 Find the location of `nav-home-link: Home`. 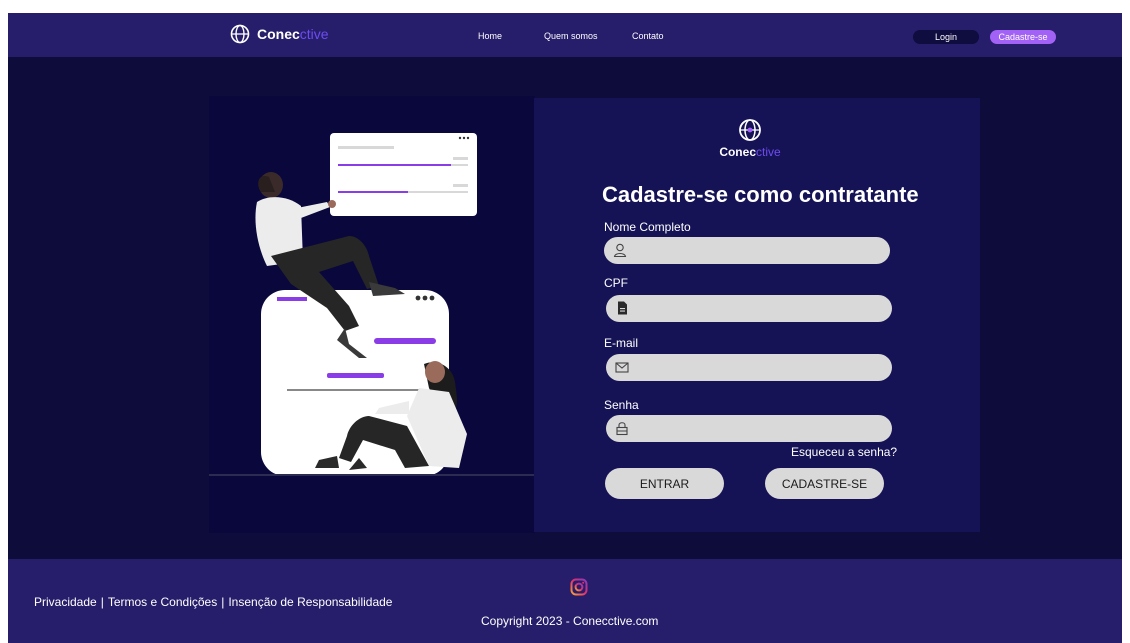

nav-home-link: Home is located at coordinates (490, 36).